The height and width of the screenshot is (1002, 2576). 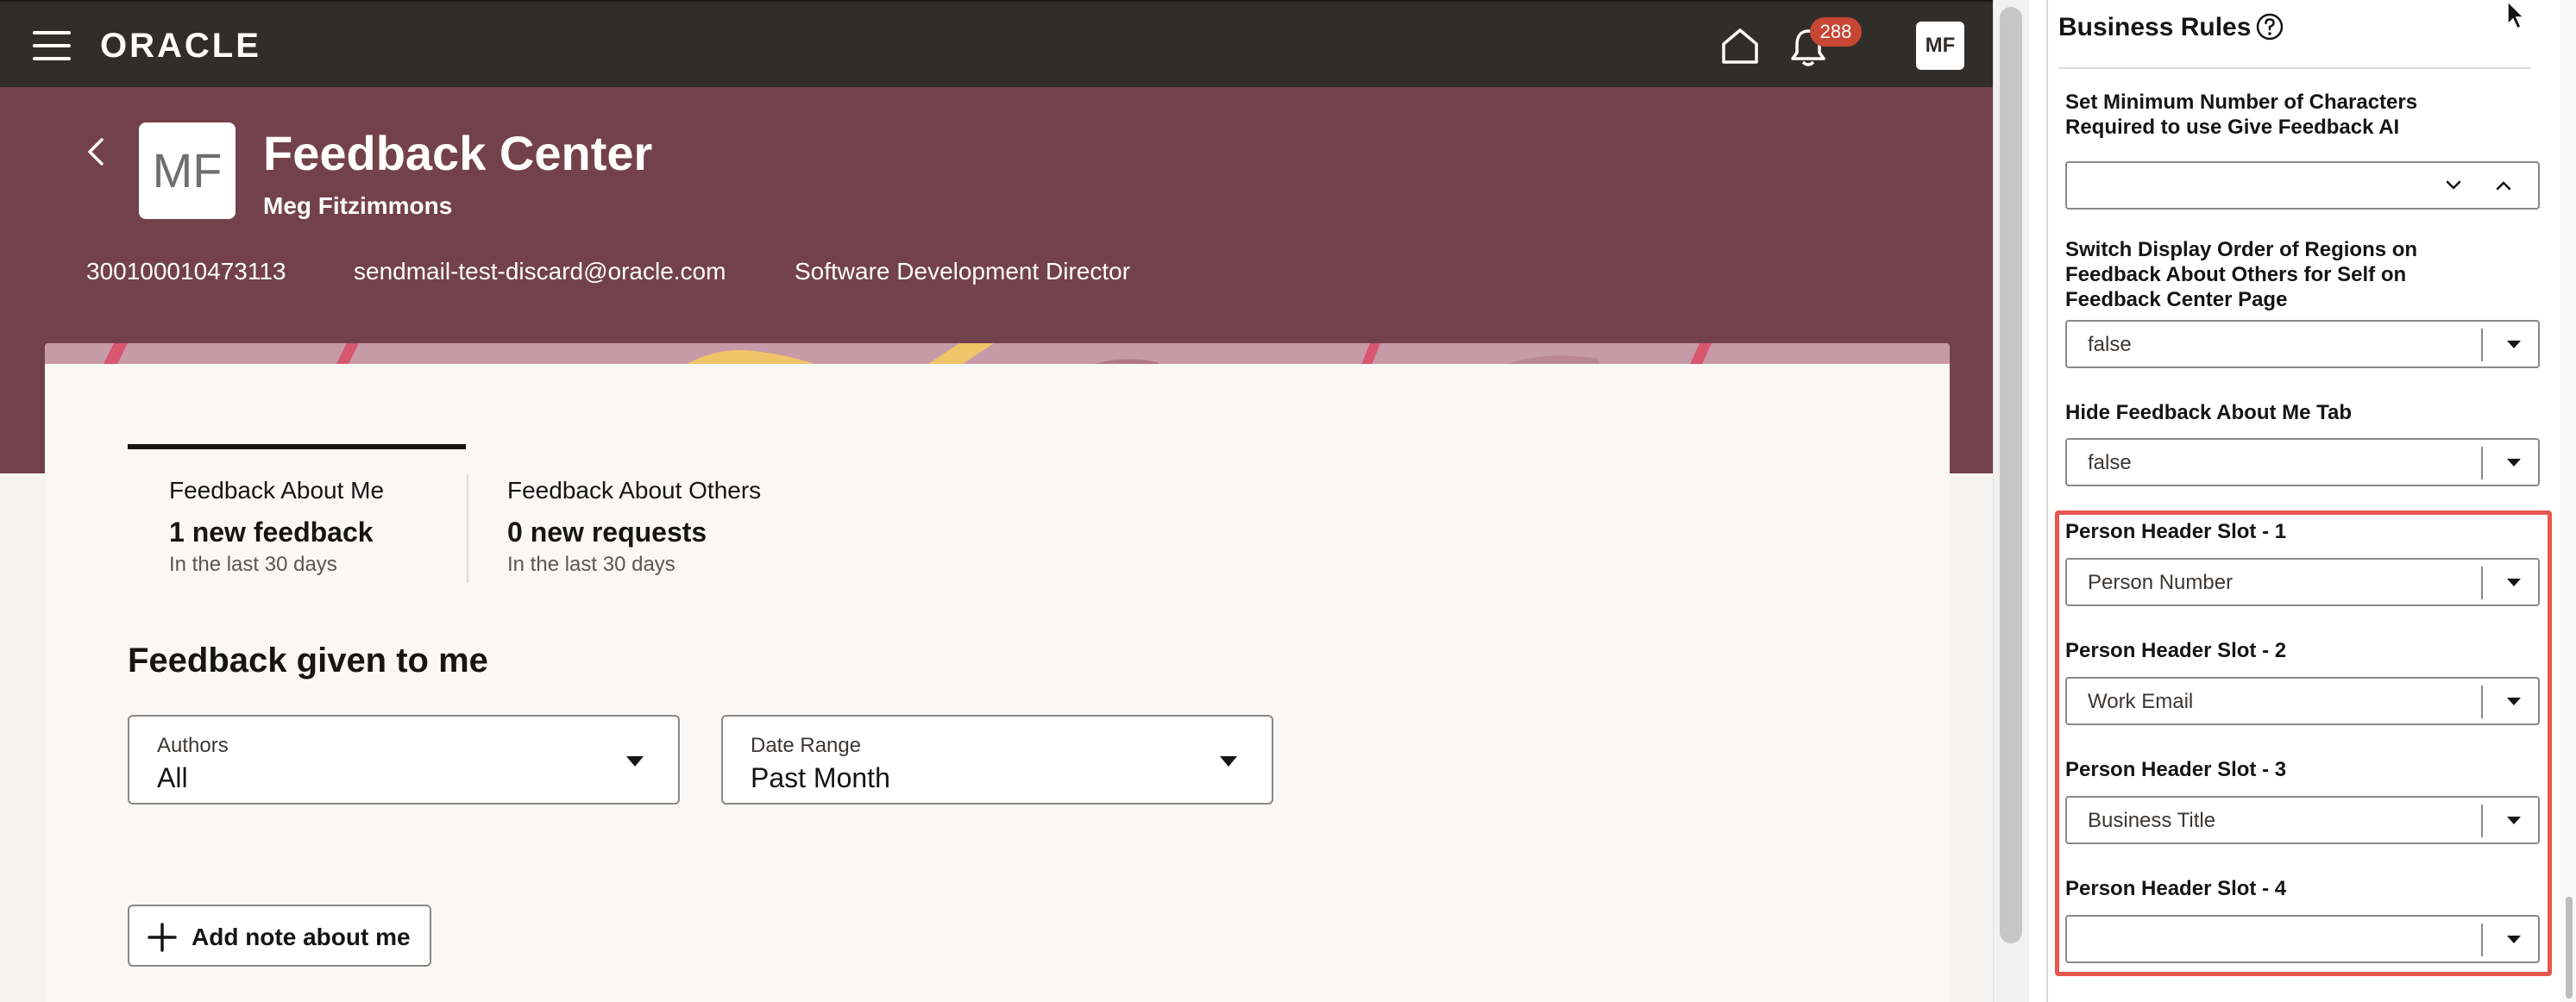 I want to click on add-note-label: Add note about me, so click(x=301, y=937).